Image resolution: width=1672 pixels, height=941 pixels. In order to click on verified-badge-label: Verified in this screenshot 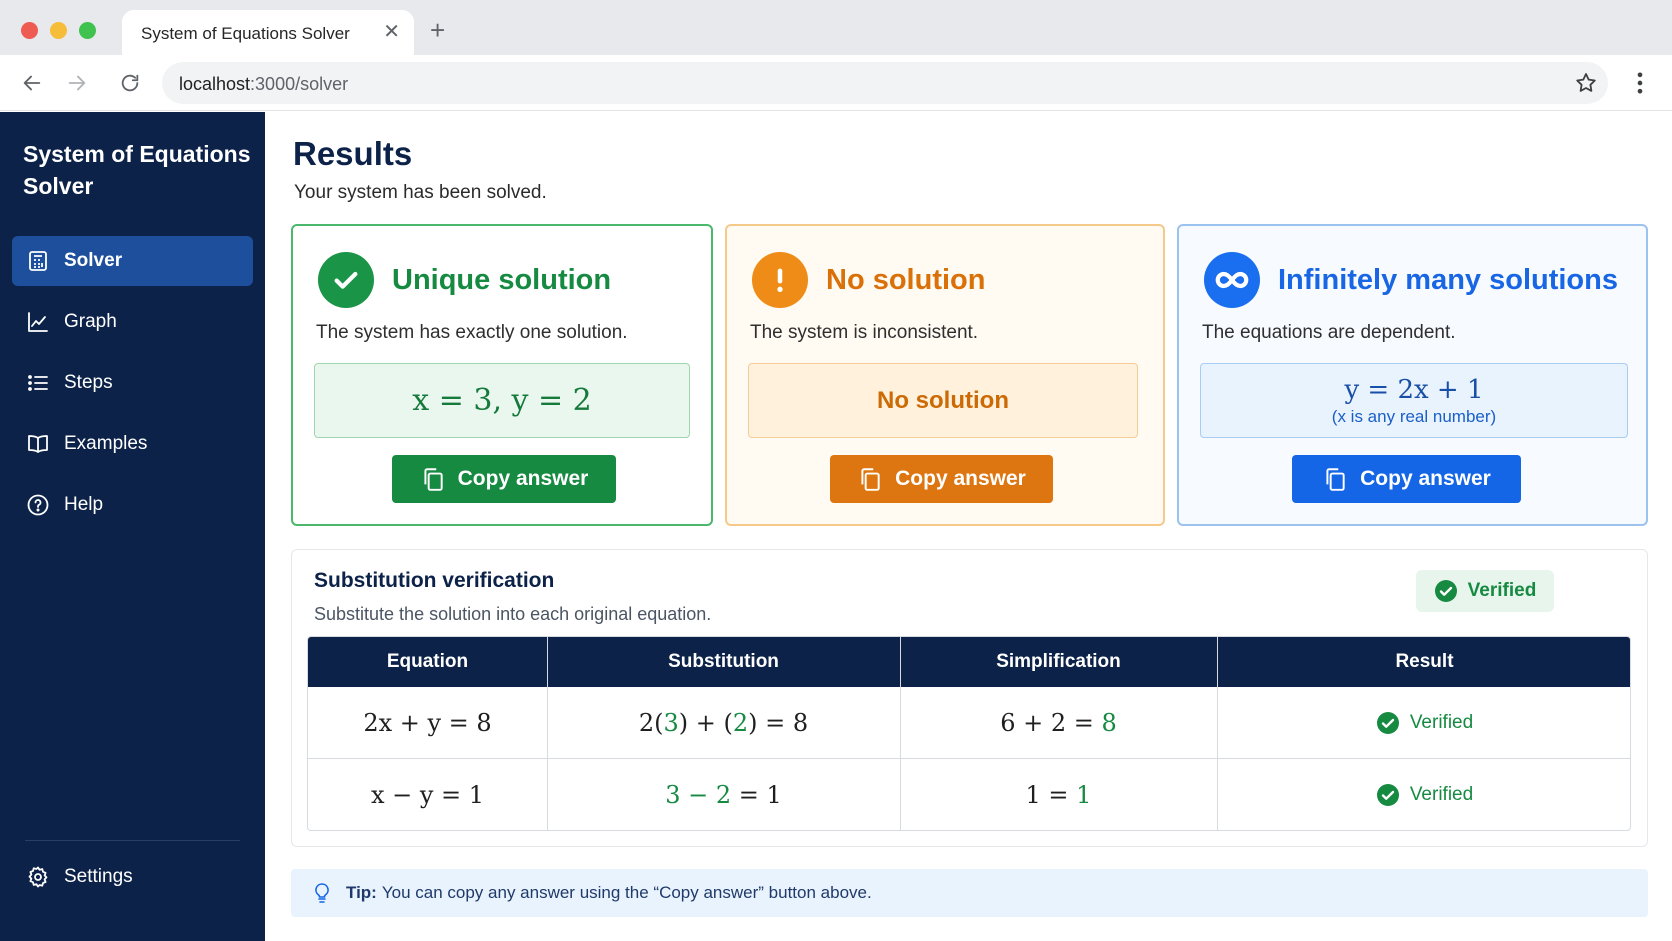, I will do `click(1502, 590)`.